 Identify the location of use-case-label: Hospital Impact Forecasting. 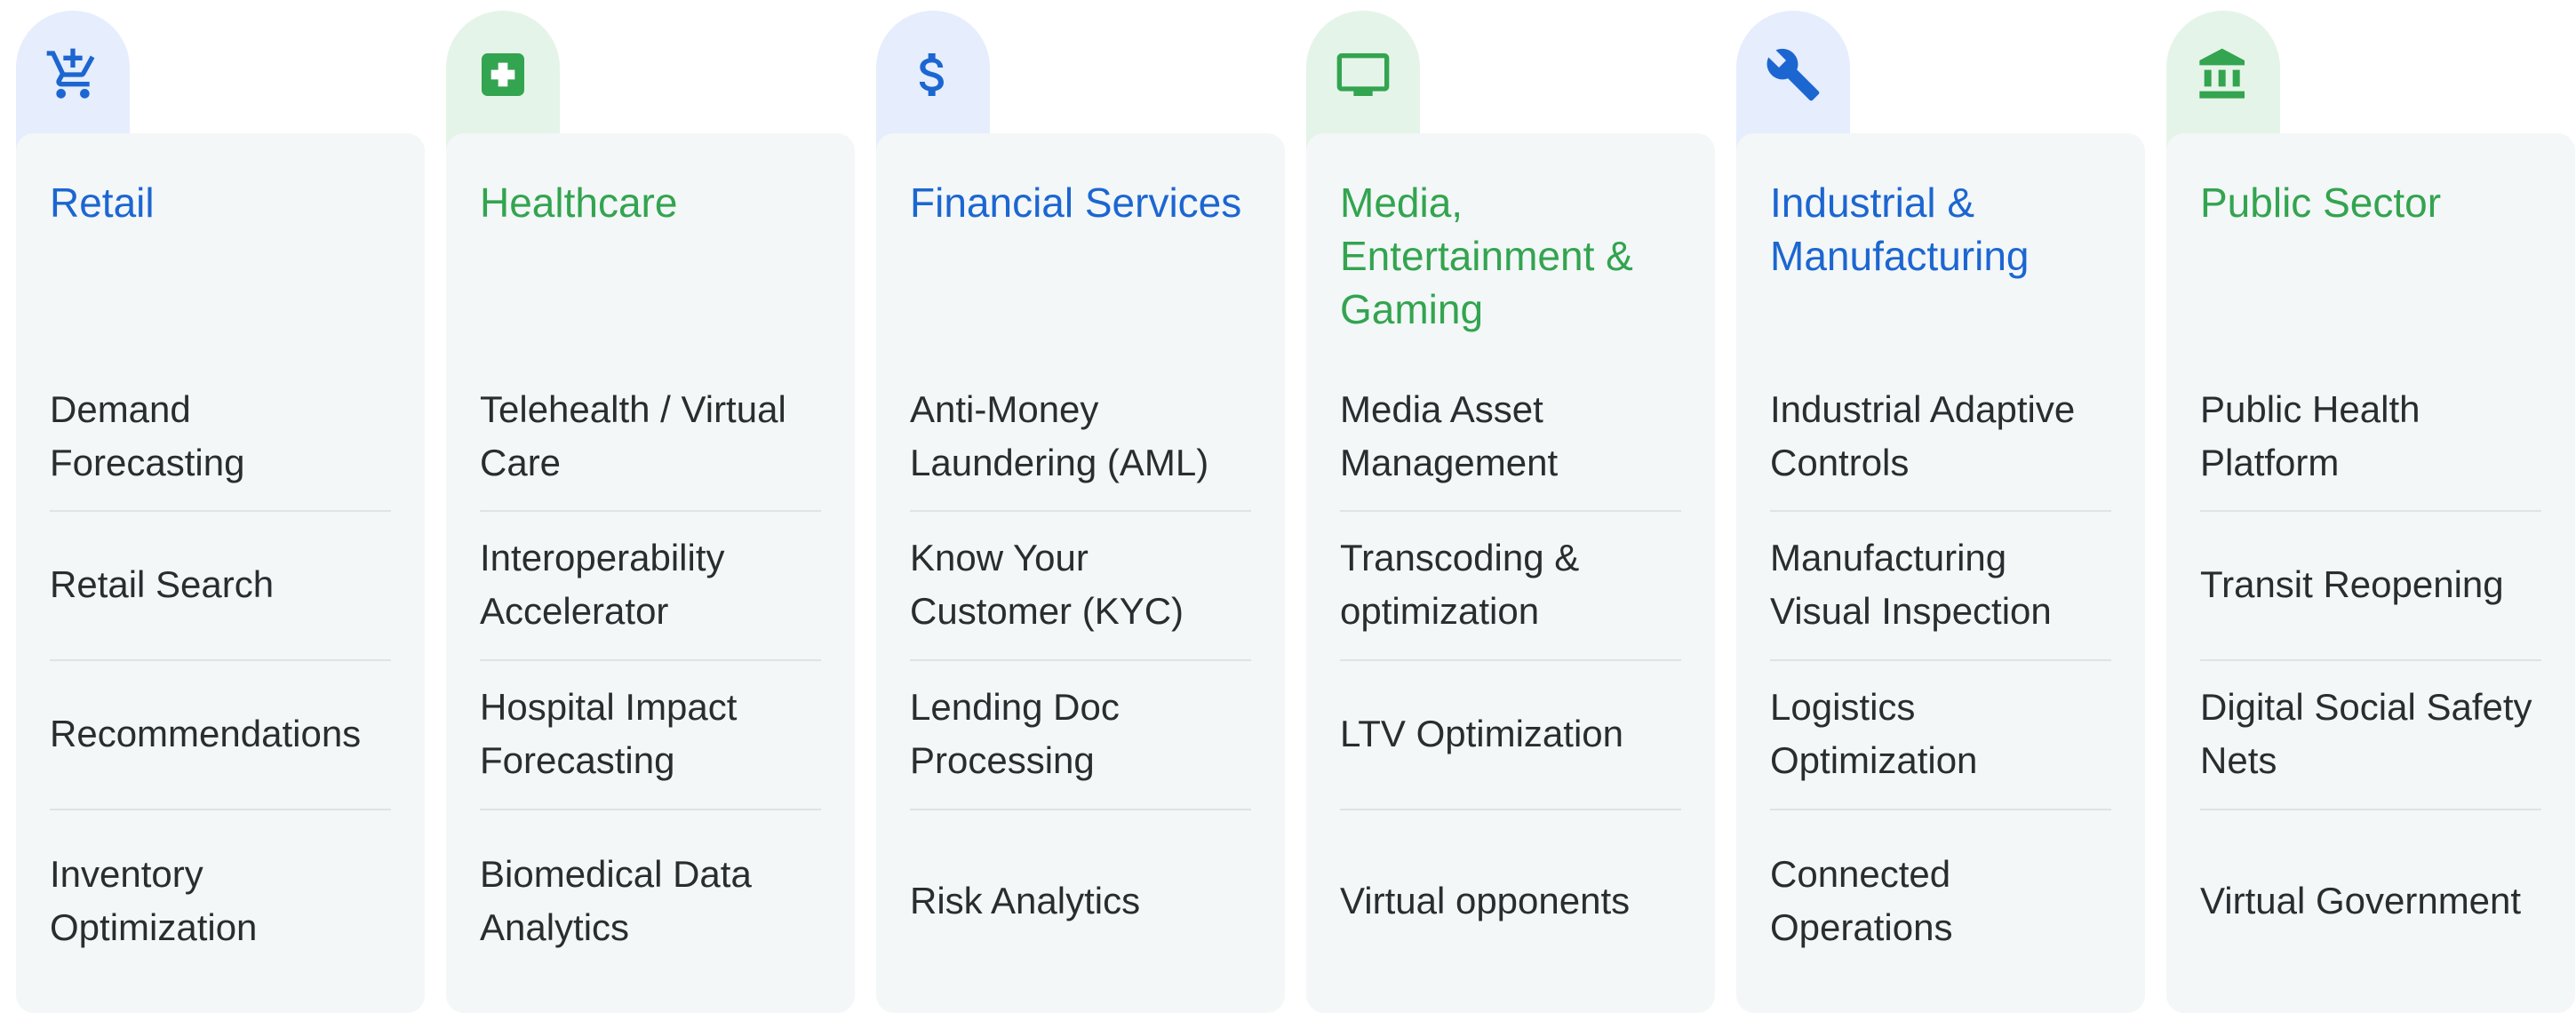
(609, 733).